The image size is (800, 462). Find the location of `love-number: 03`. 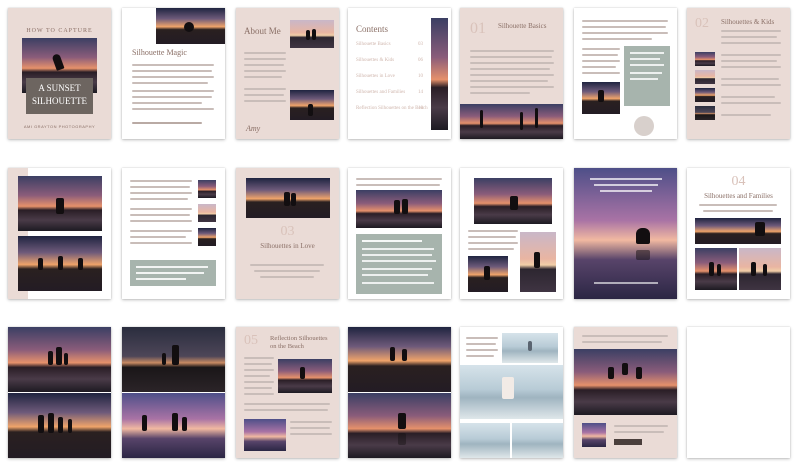

love-number: 03 is located at coordinates (287, 231).